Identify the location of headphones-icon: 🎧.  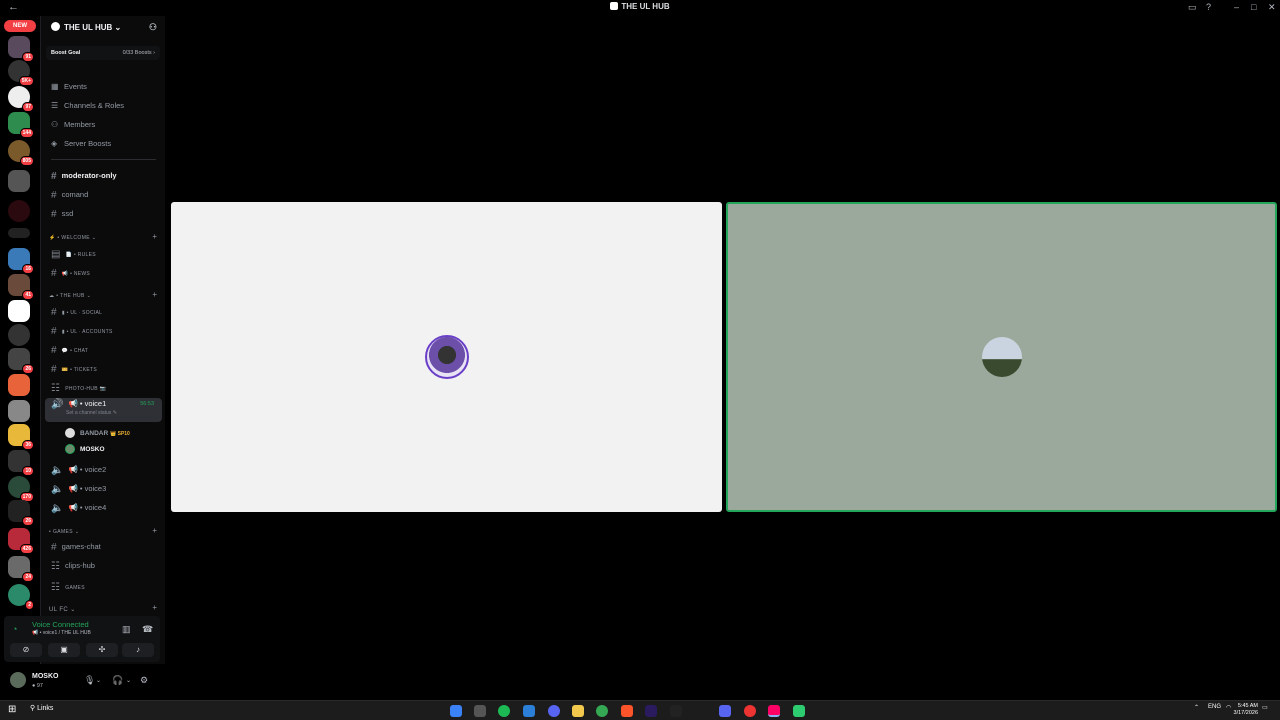
(117, 680).